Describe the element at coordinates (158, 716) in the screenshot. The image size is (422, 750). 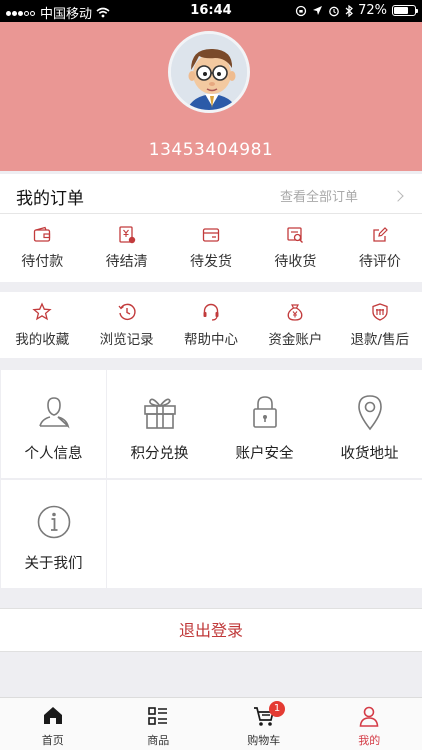
I see `list-icon` at that location.